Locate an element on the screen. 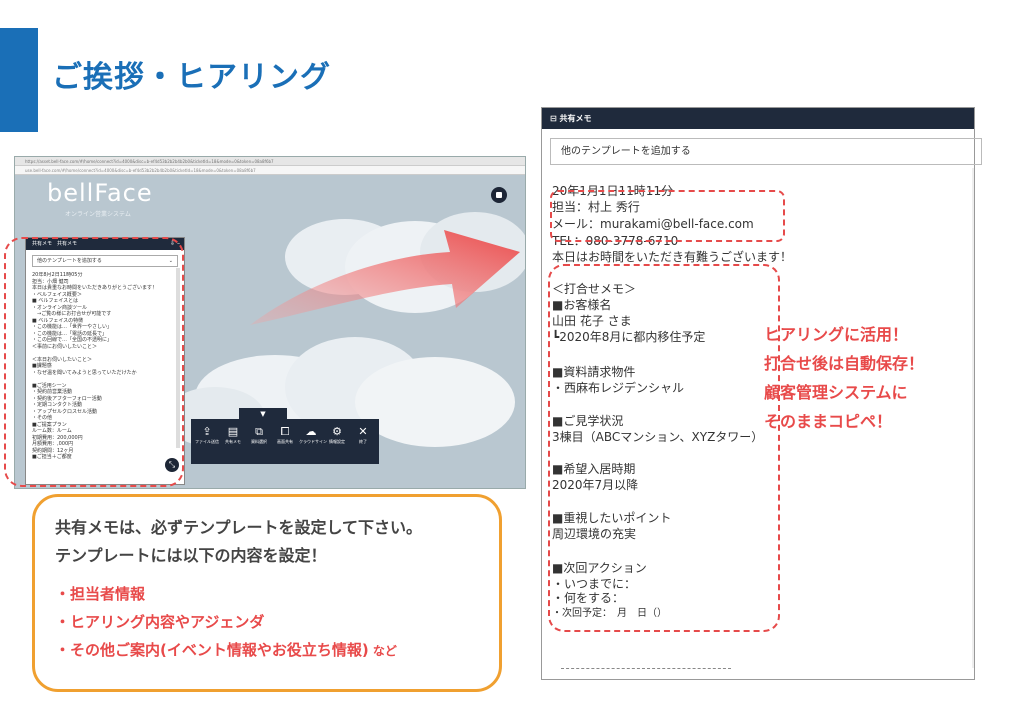 The image size is (1024, 709). memo-icon: ▤ is located at coordinates (233, 431).